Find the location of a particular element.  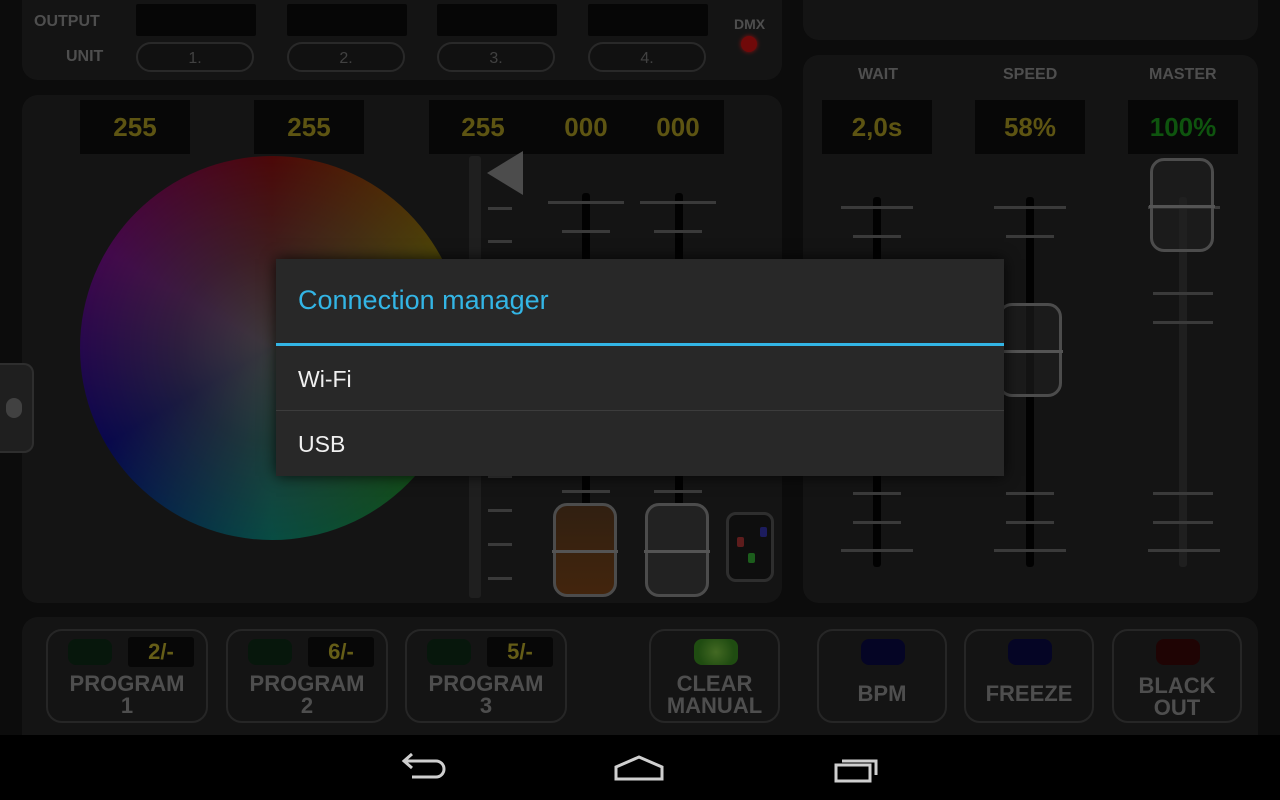

recent-apps-icon is located at coordinates (857, 769).